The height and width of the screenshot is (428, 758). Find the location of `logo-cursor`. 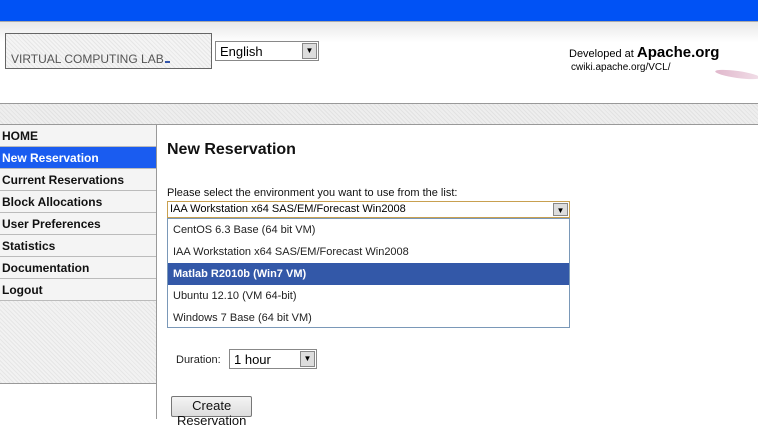

logo-cursor is located at coordinates (167, 62).